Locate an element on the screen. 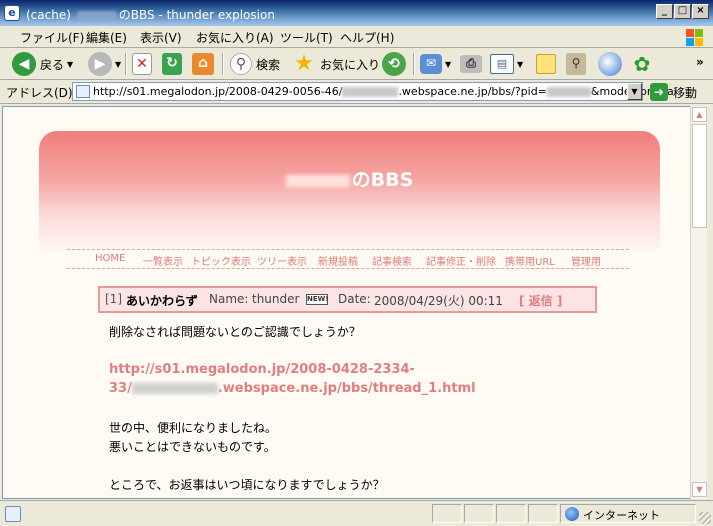  back-arrow-icon: ◀ is located at coordinates (24, 64).